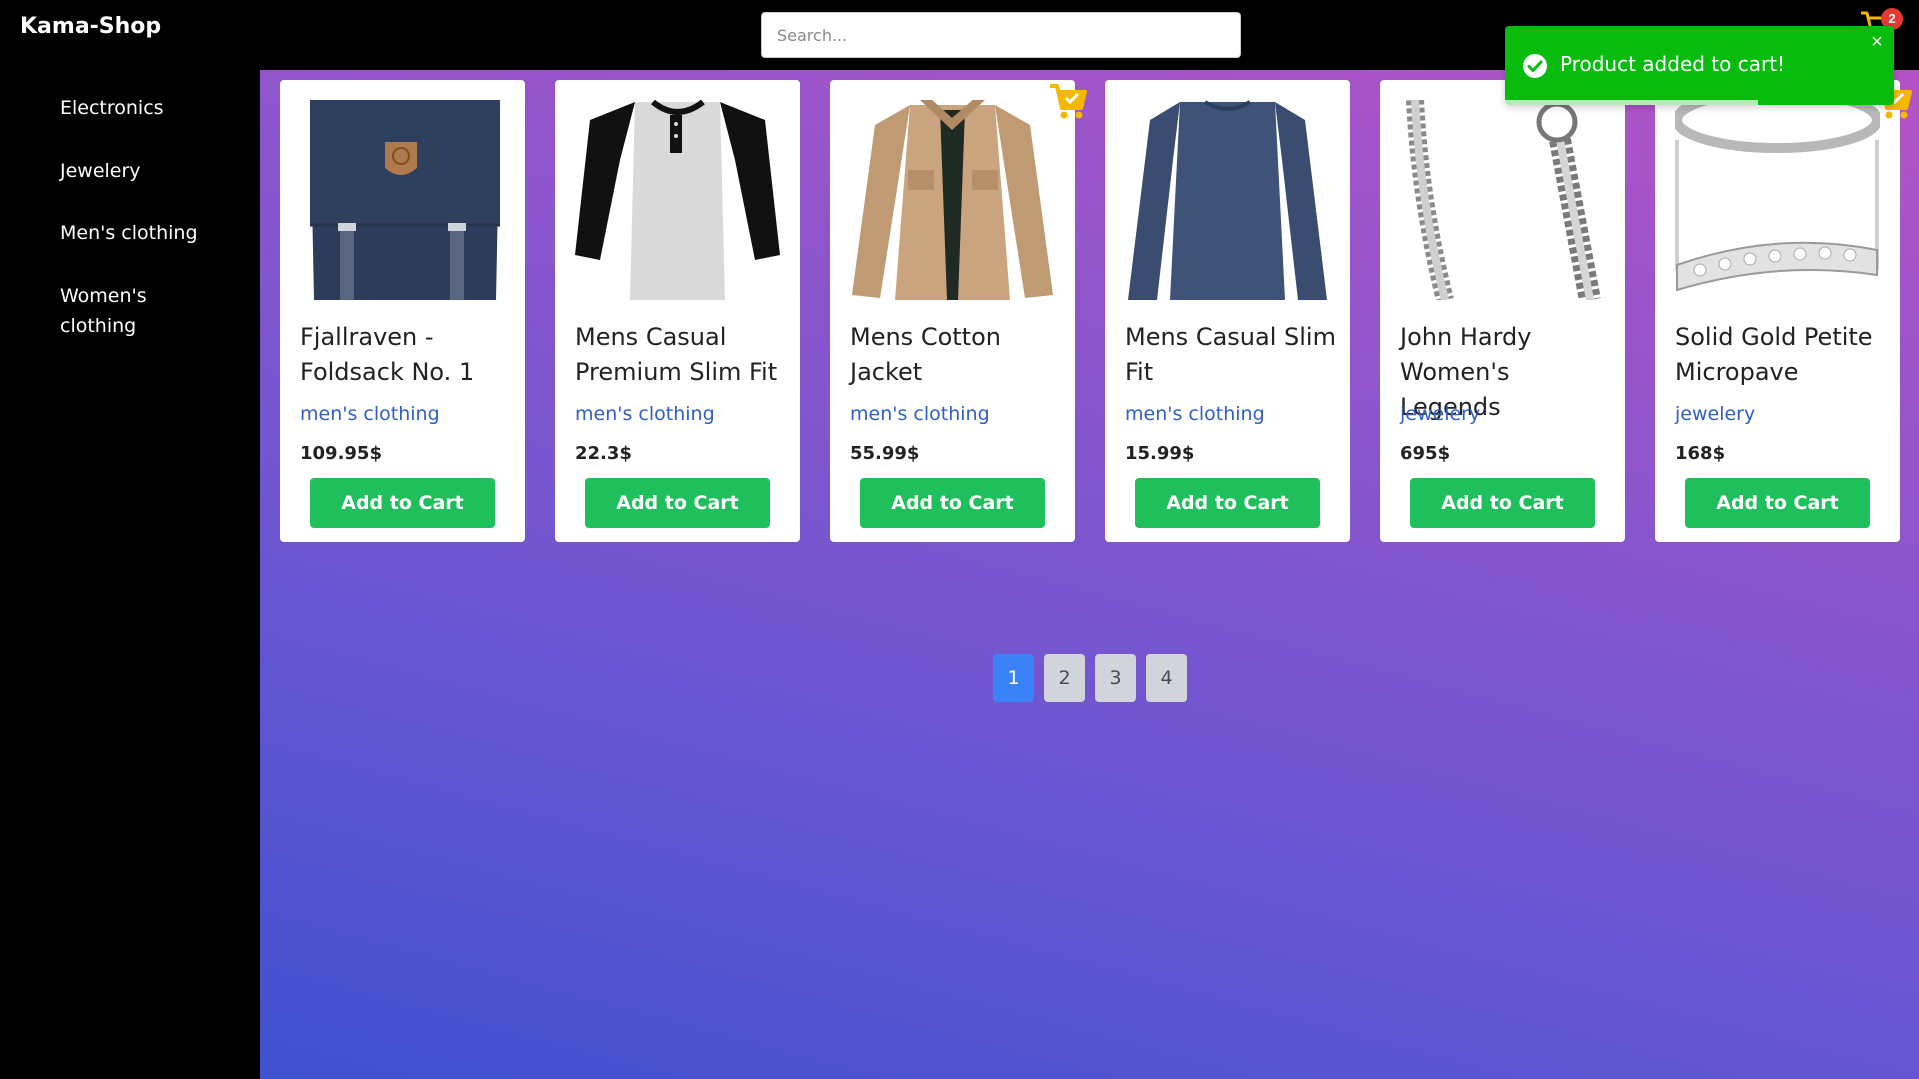  Describe the element at coordinates (1673, 64) in the screenshot. I see `toast-message: Product added to cart!` at that location.